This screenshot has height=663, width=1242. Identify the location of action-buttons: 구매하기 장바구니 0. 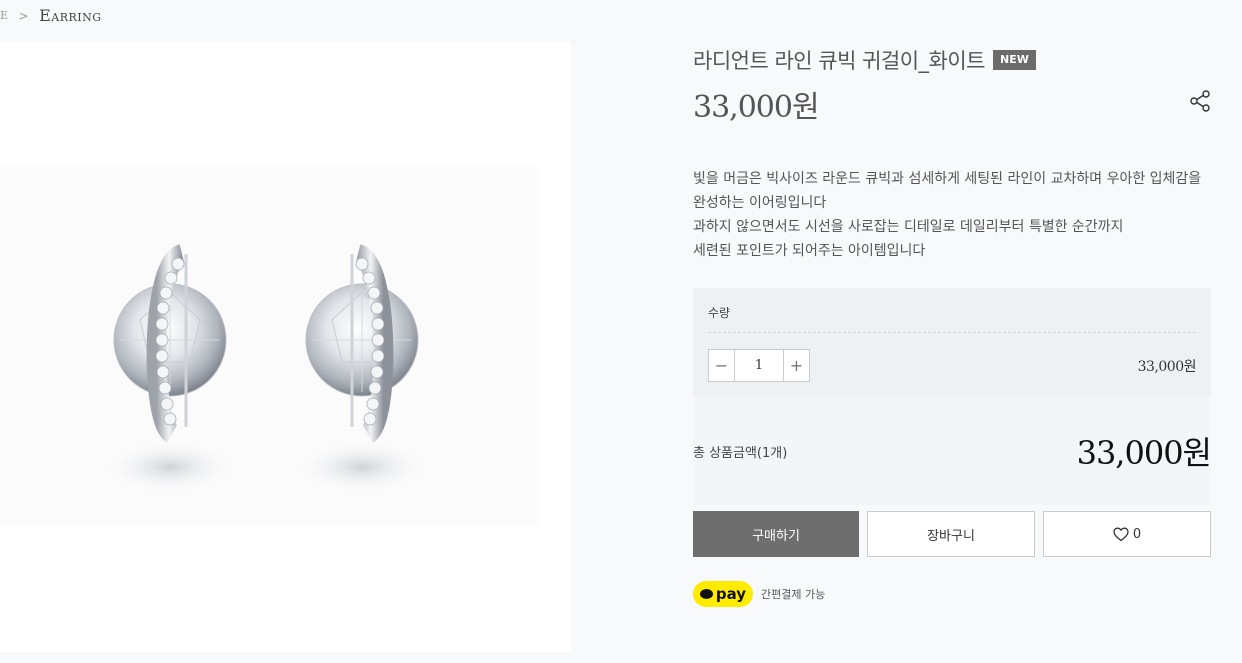
(952, 534).